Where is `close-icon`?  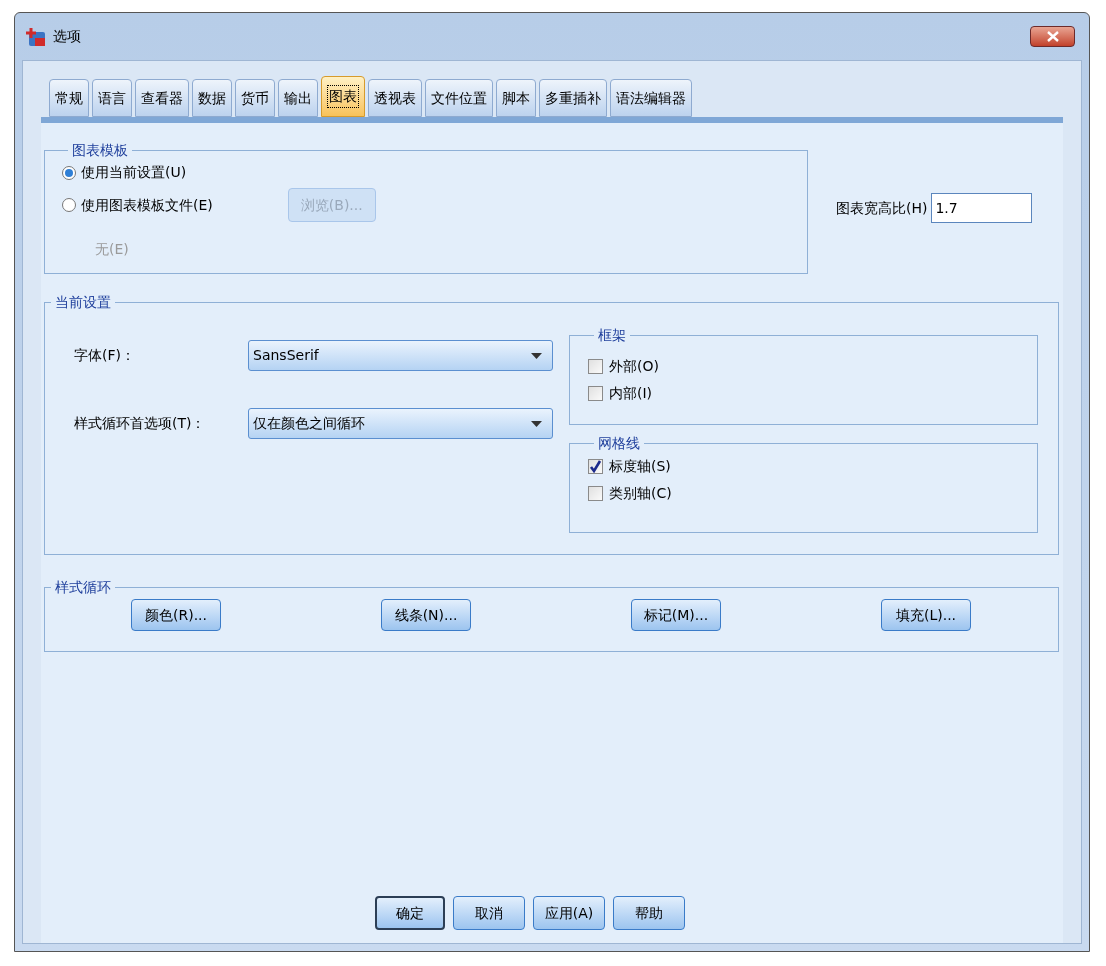 close-icon is located at coordinates (1052, 36).